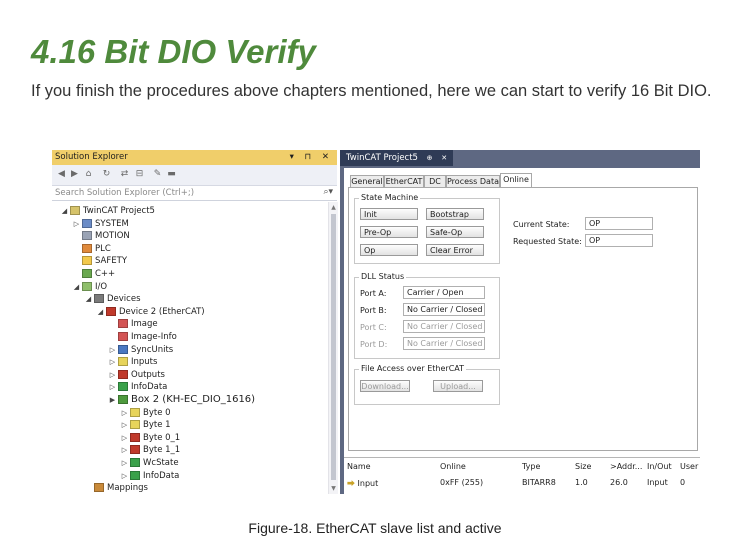 The height and width of the screenshot is (558, 750). Describe the element at coordinates (444, 158) in the screenshot. I see `close-icon: ✕` at that location.